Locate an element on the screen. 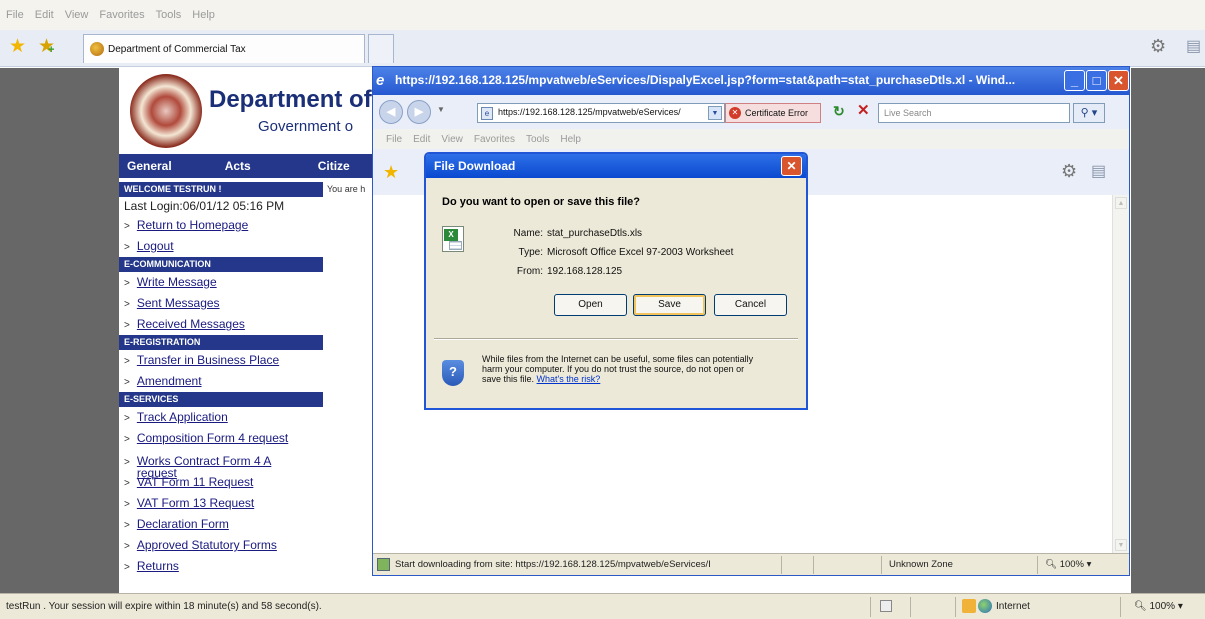 This screenshot has width=1205, height=619. site-title: Department of is located at coordinates (290, 99).